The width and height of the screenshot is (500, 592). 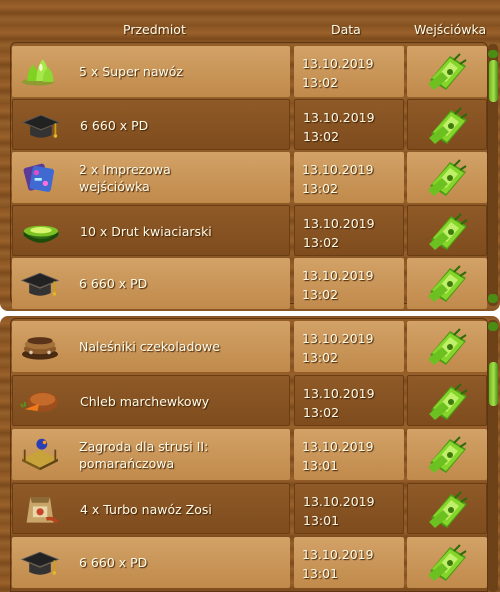 I want to click on party-ticket-icon, so click(x=39, y=177).